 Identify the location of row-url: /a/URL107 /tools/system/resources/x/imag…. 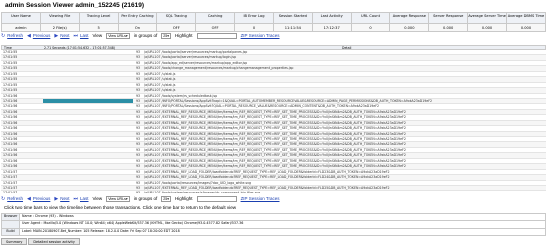
(202, 192).